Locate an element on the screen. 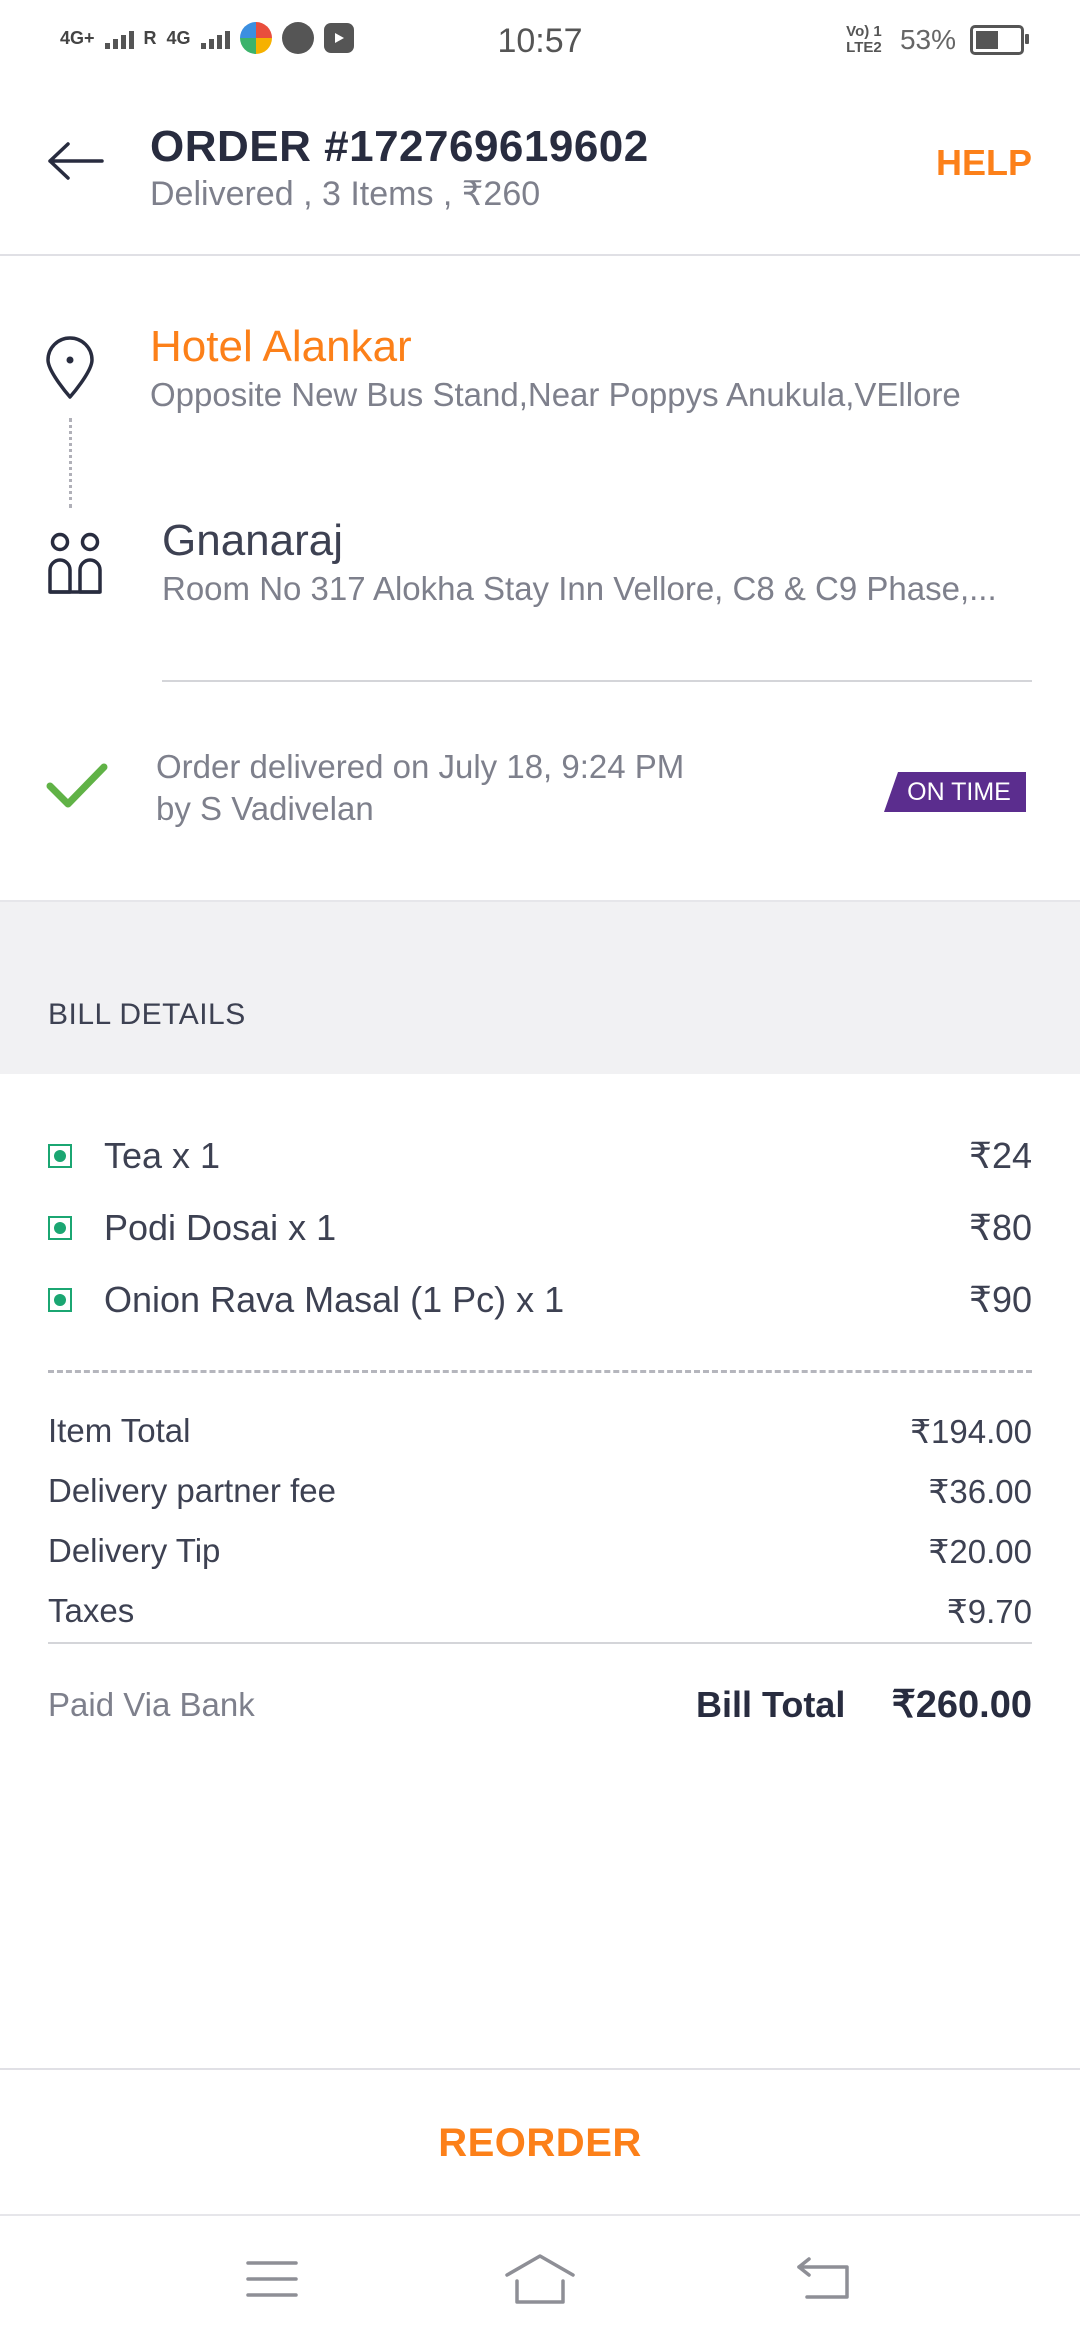  delivery-partner: by S Vadivelan is located at coordinates (265, 808).